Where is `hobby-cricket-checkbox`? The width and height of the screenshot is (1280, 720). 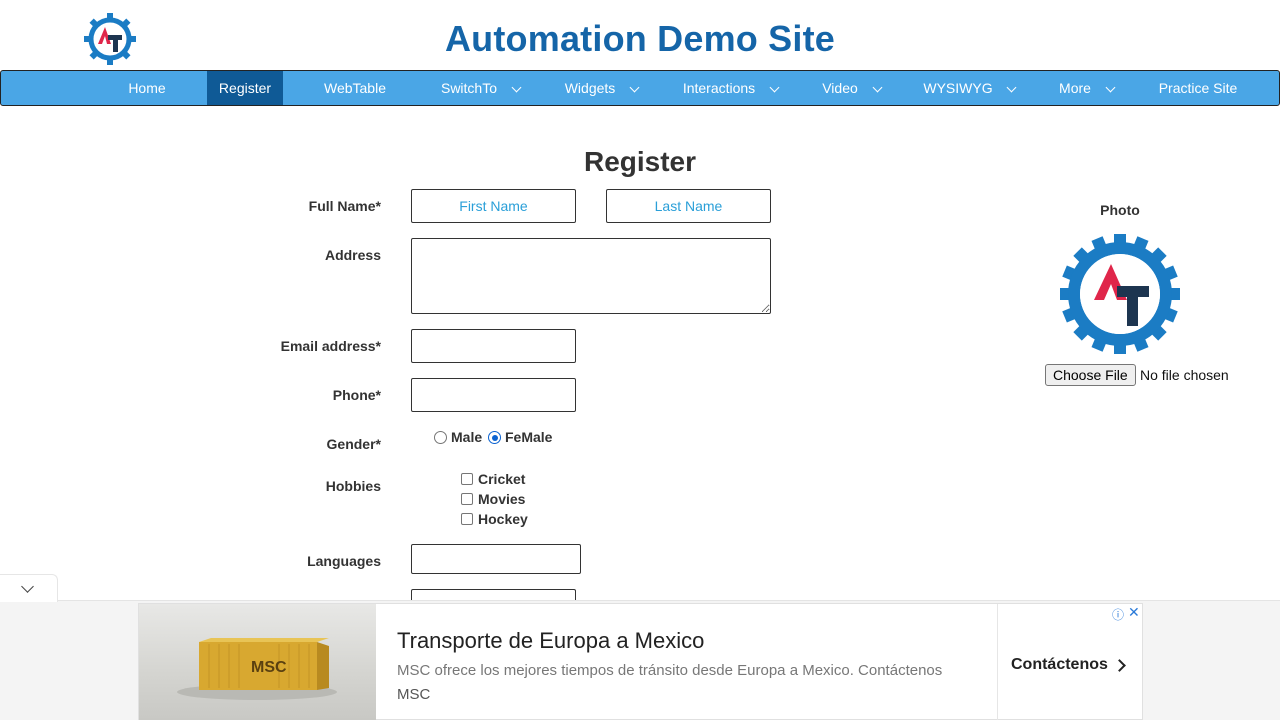
hobby-cricket-checkbox is located at coordinates (467, 479).